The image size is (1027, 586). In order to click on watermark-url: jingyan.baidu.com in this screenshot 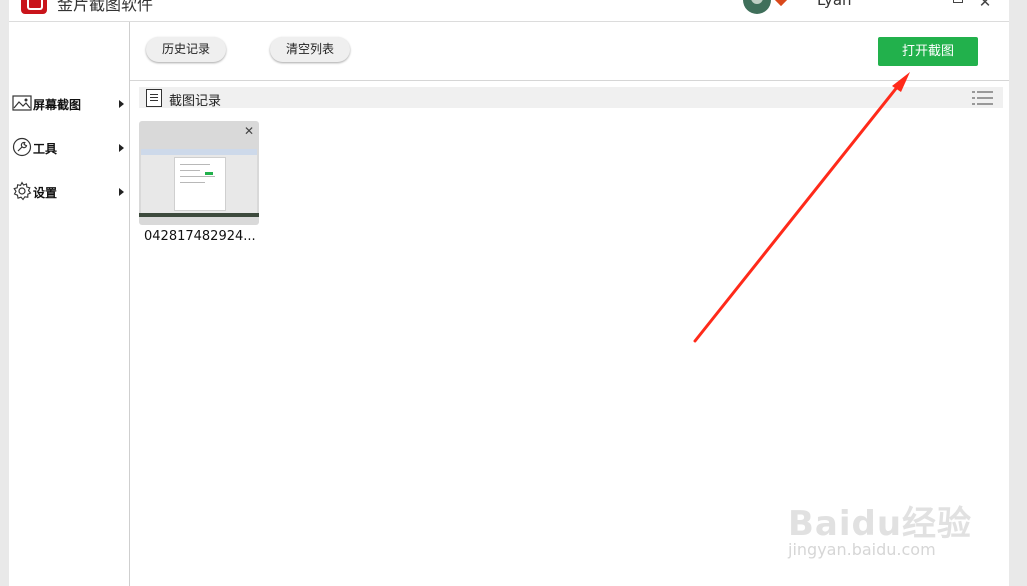, I will do `click(862, 549)`.